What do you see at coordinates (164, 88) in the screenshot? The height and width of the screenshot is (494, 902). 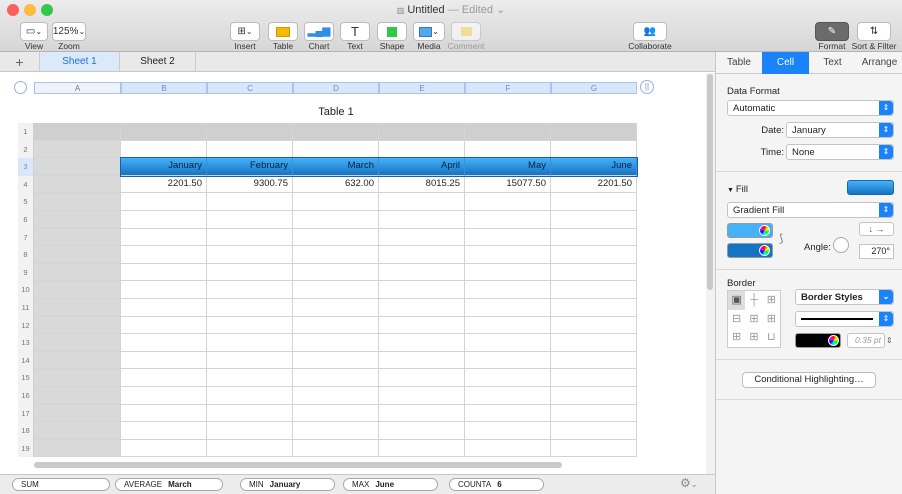 I see `column-header-b: B` at bounding box center [164, 88].